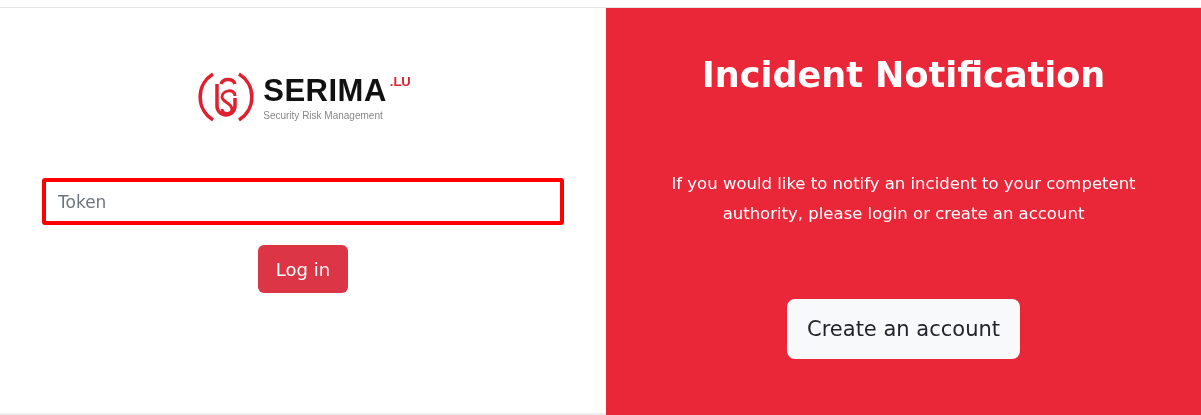  I want to click on token-field: Token, so click(303, 201).